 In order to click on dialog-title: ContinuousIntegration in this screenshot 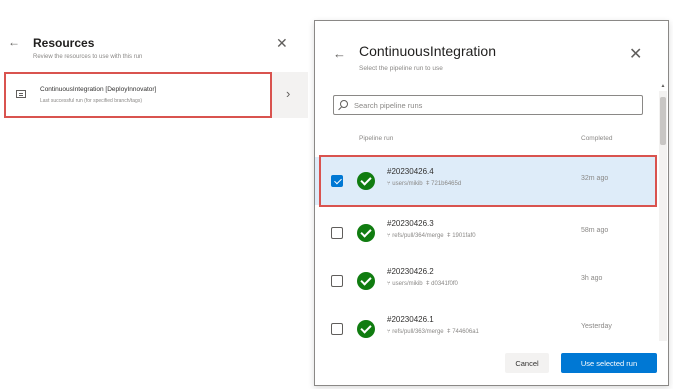, I will do `click(427, 51)`.